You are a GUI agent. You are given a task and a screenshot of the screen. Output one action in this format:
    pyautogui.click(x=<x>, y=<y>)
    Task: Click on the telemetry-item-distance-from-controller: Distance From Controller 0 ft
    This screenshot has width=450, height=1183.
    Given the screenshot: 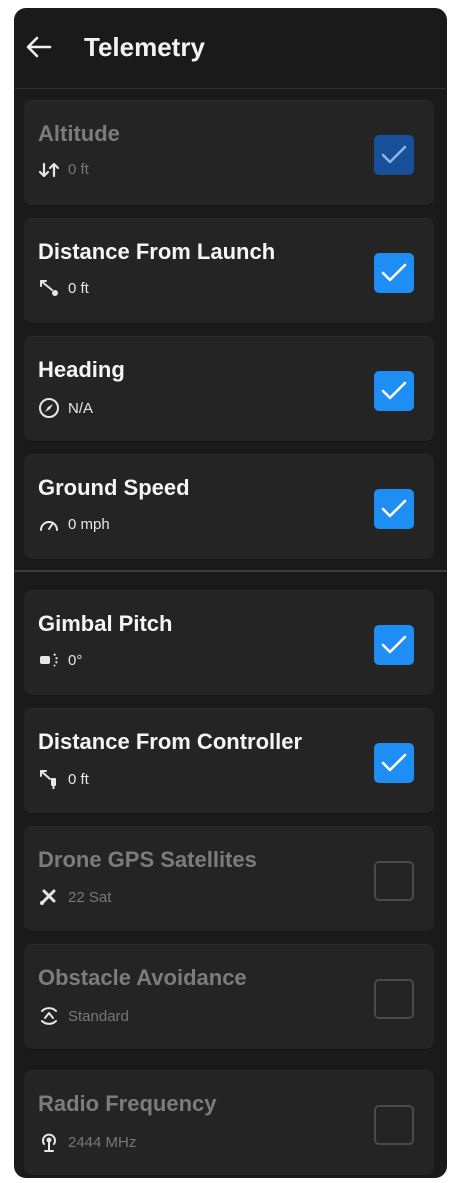 What is the action you would take?
    pyautogui.click(x=229, y=761)
    